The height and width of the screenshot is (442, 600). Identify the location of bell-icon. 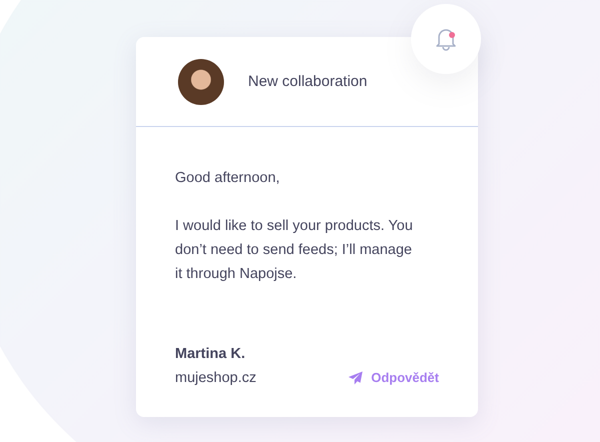
(446, 39).